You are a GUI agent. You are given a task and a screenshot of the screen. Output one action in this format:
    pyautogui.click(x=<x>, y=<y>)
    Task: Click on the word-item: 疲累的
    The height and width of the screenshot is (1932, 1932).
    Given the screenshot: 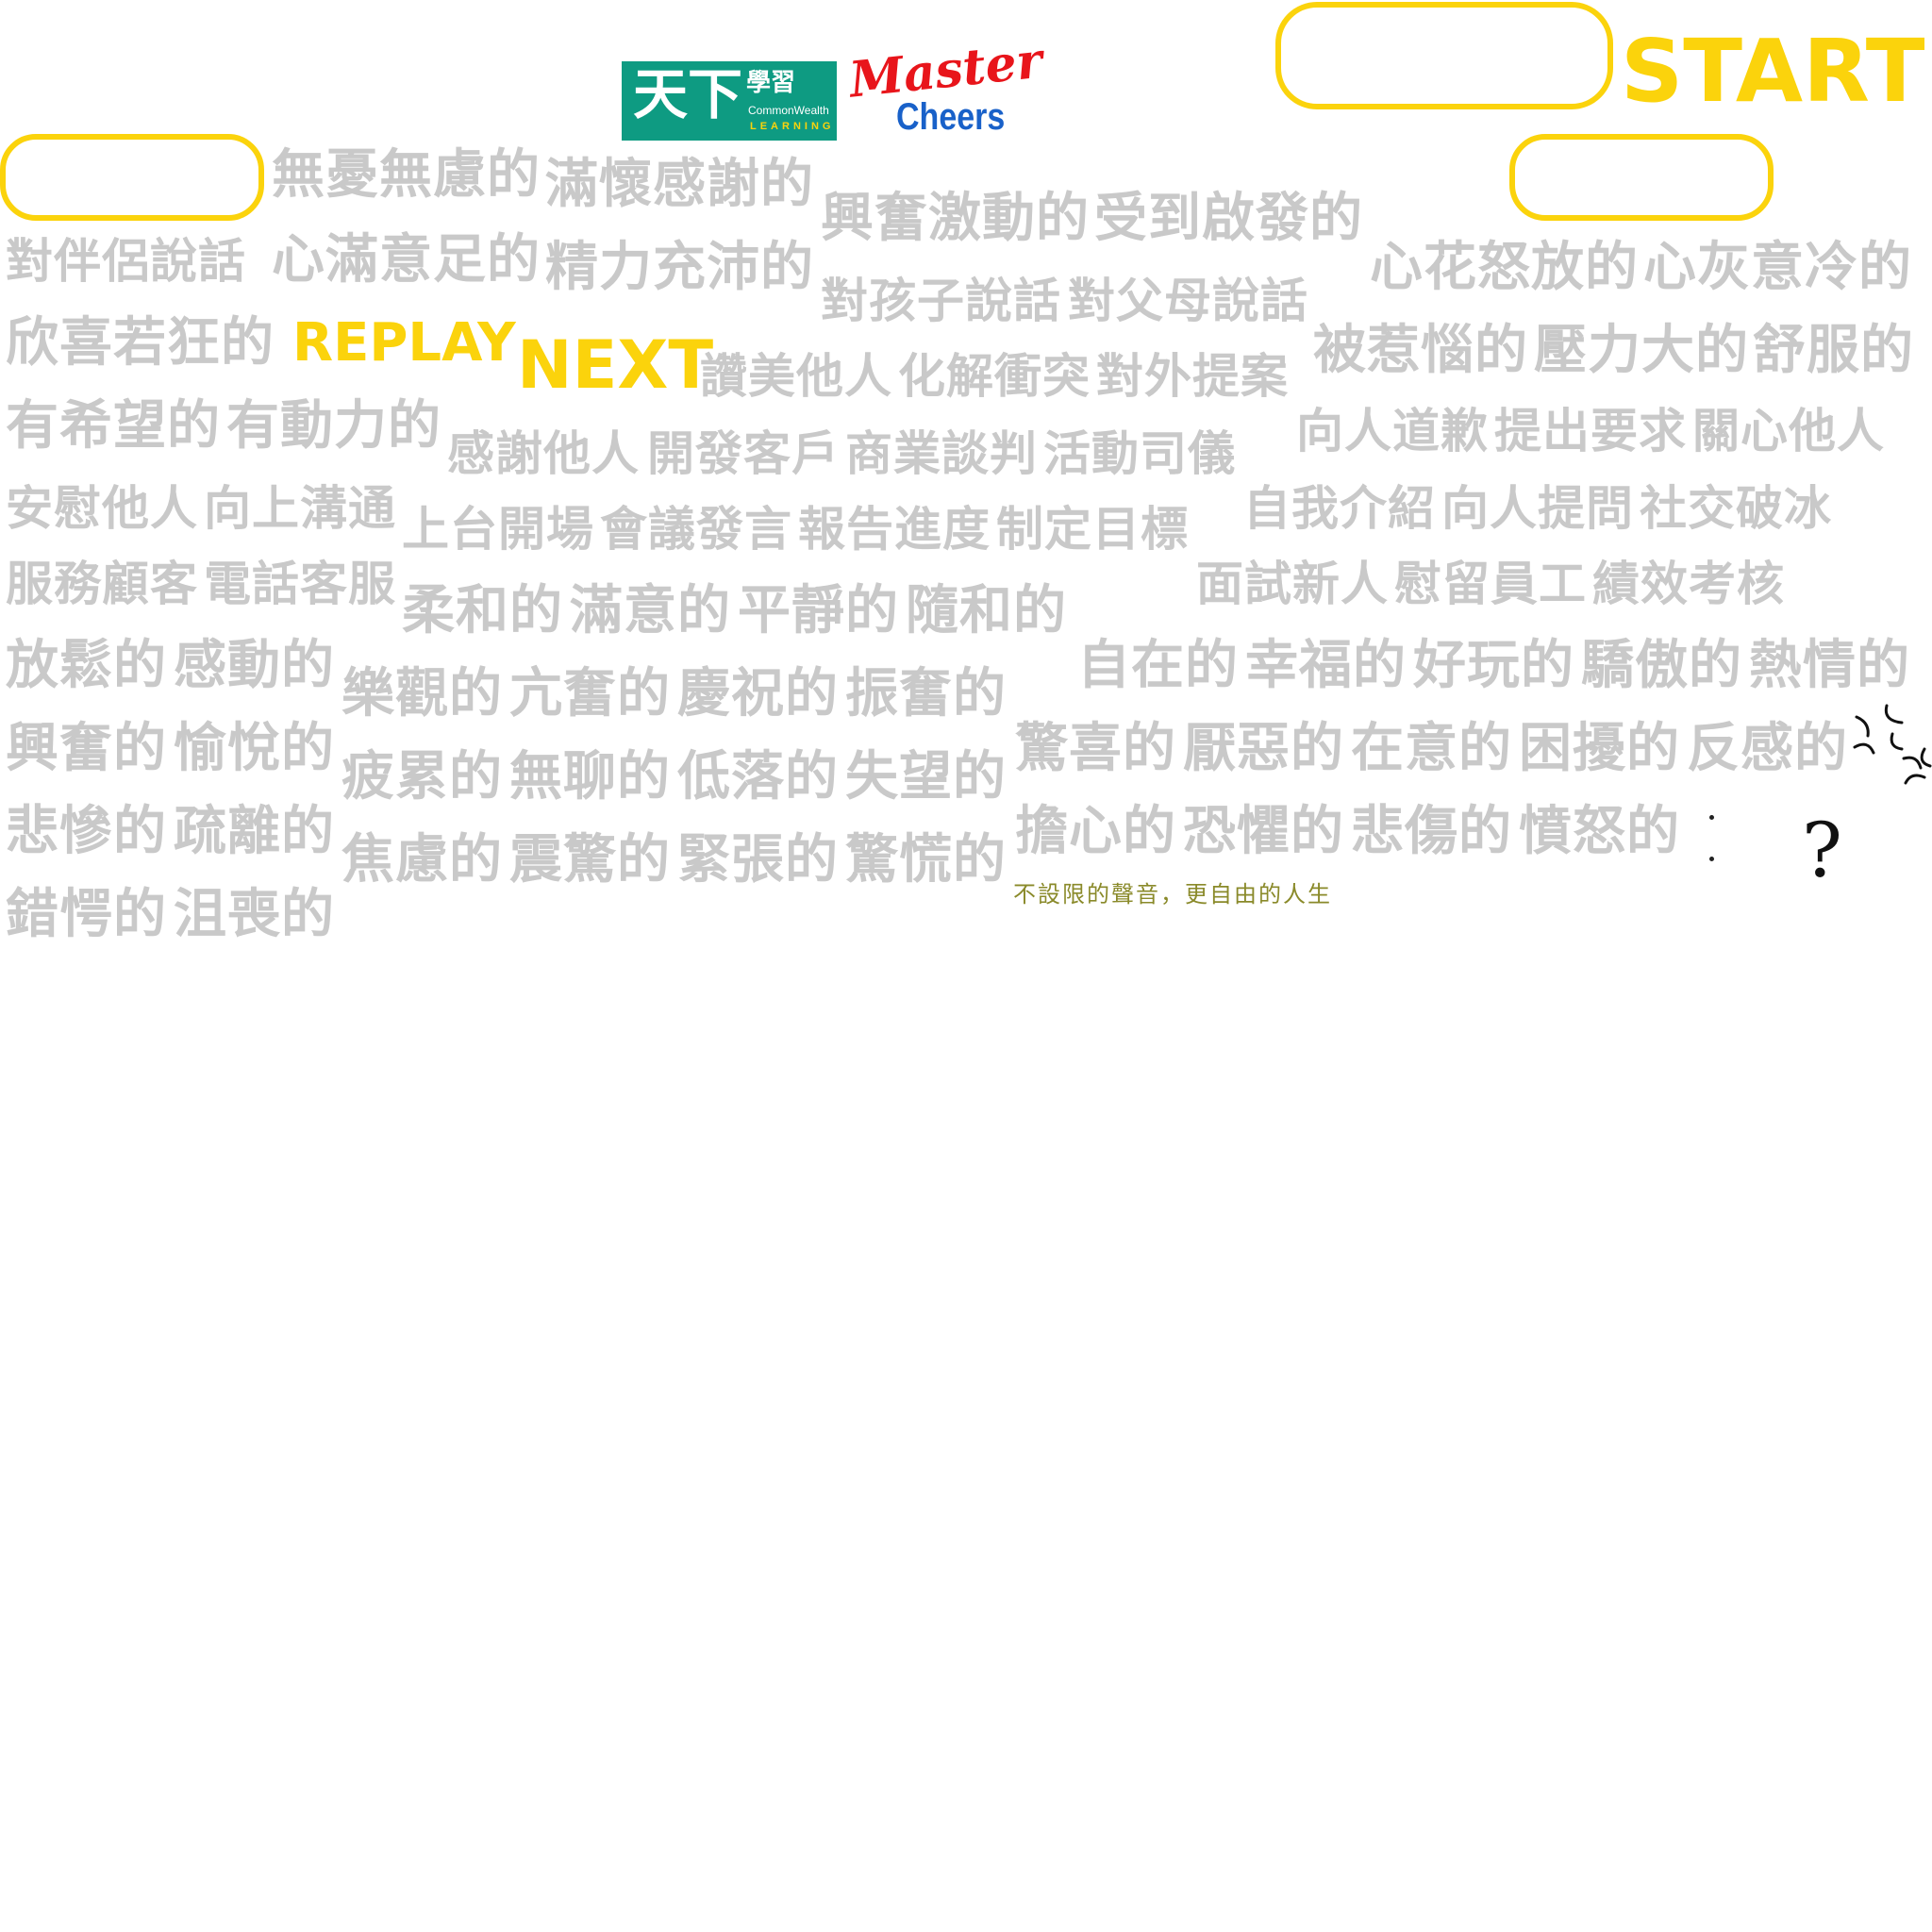 What is the action you would take?
    pyautogui.click(x=422, y=778)
    